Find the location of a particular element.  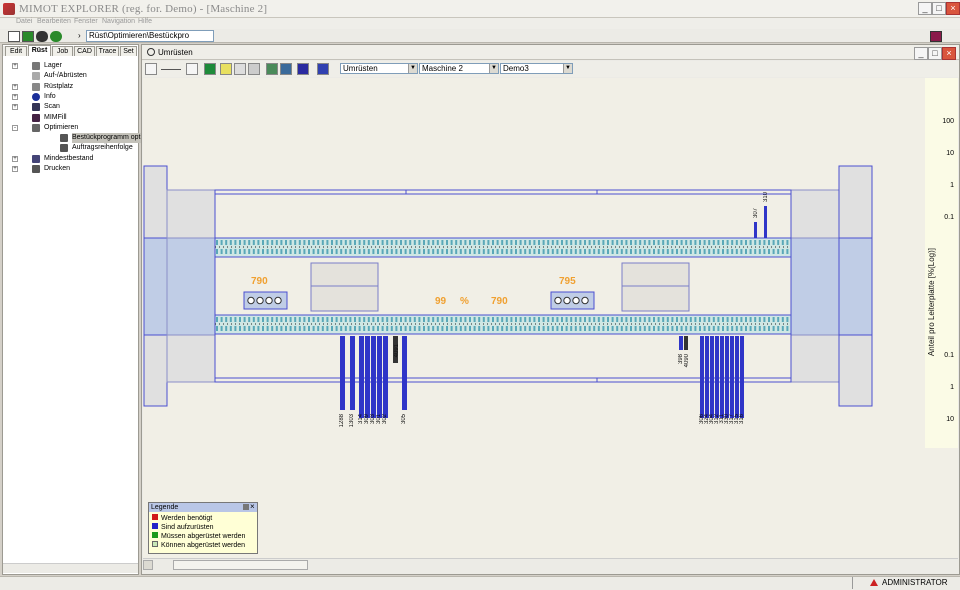

export-icon is located at coordinates (28, 36).